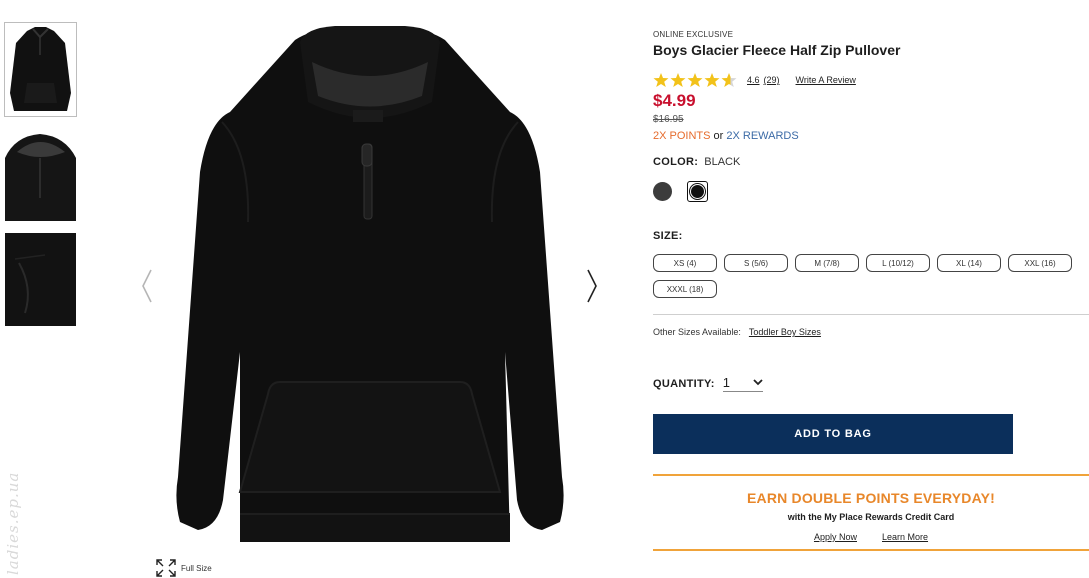  What do you see at coordinates (898, 263) in the screenshot?
I see `size-button-l: L (10/12)` at bounding box center [898, 263].